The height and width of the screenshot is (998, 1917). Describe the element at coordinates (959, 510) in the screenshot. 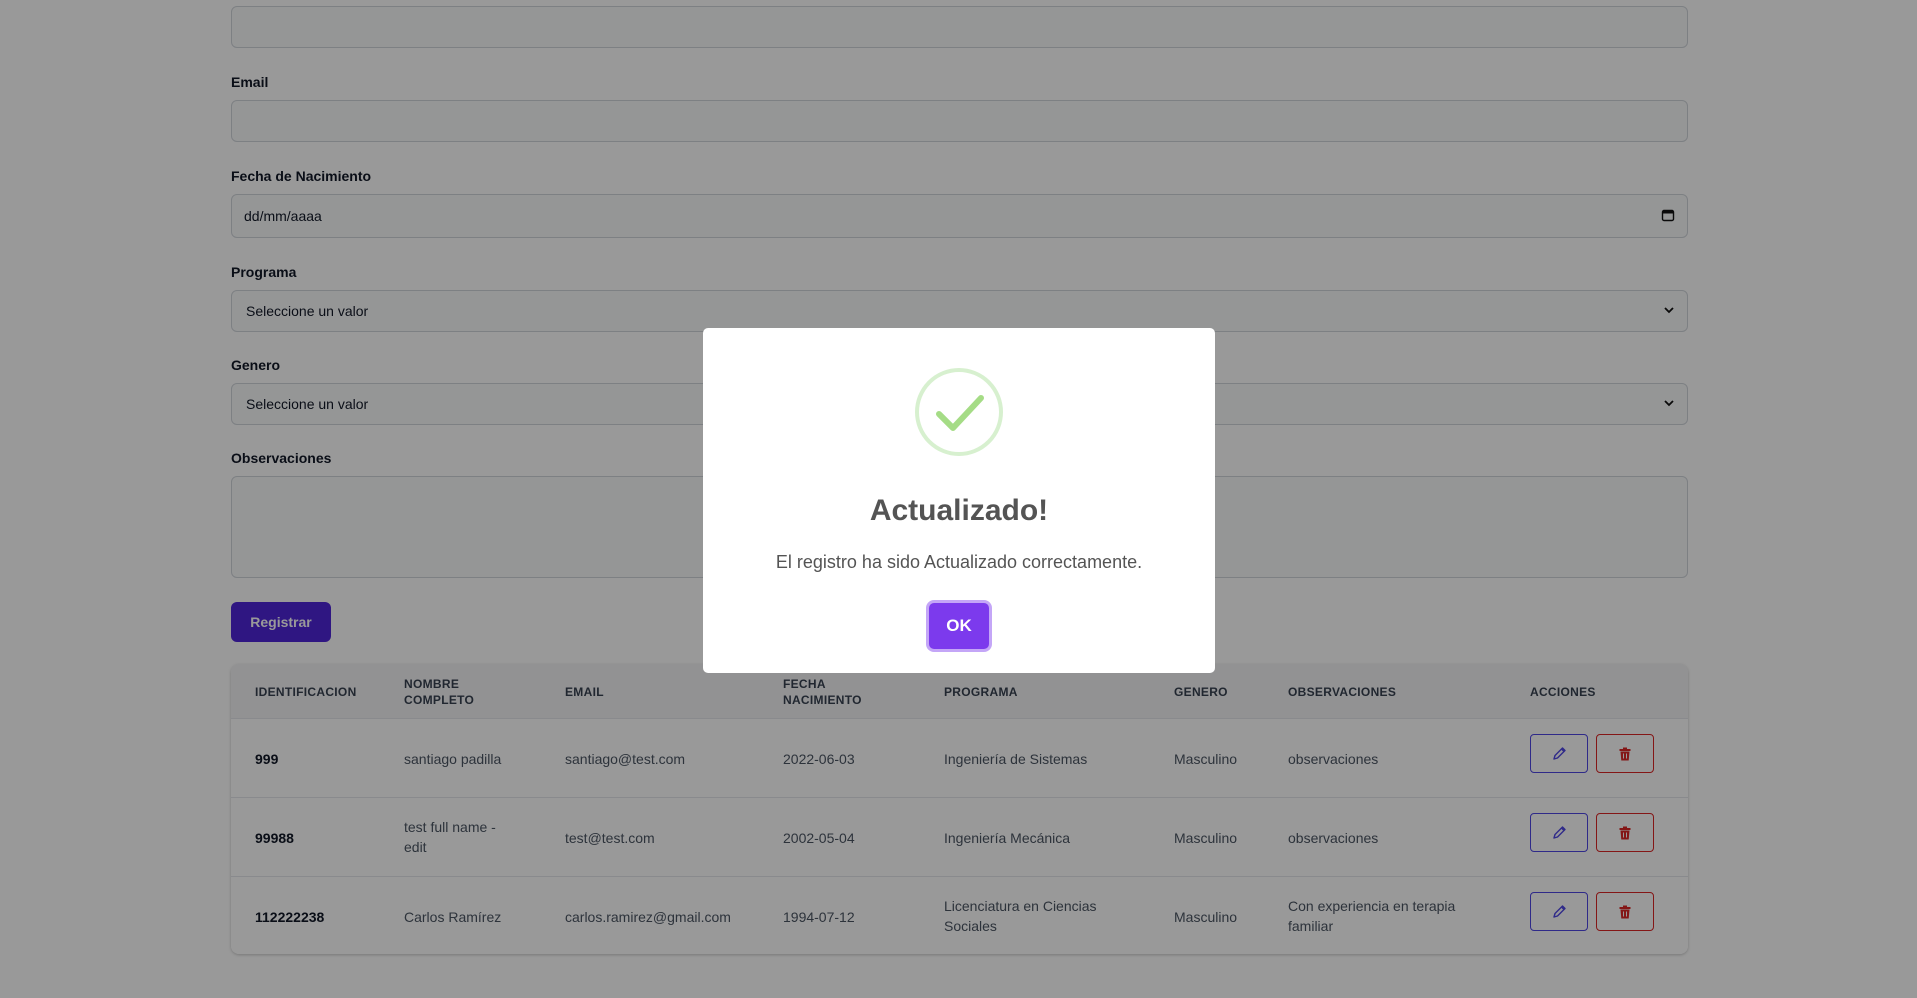

I see `dialog-title: Actualizado!` at that location.